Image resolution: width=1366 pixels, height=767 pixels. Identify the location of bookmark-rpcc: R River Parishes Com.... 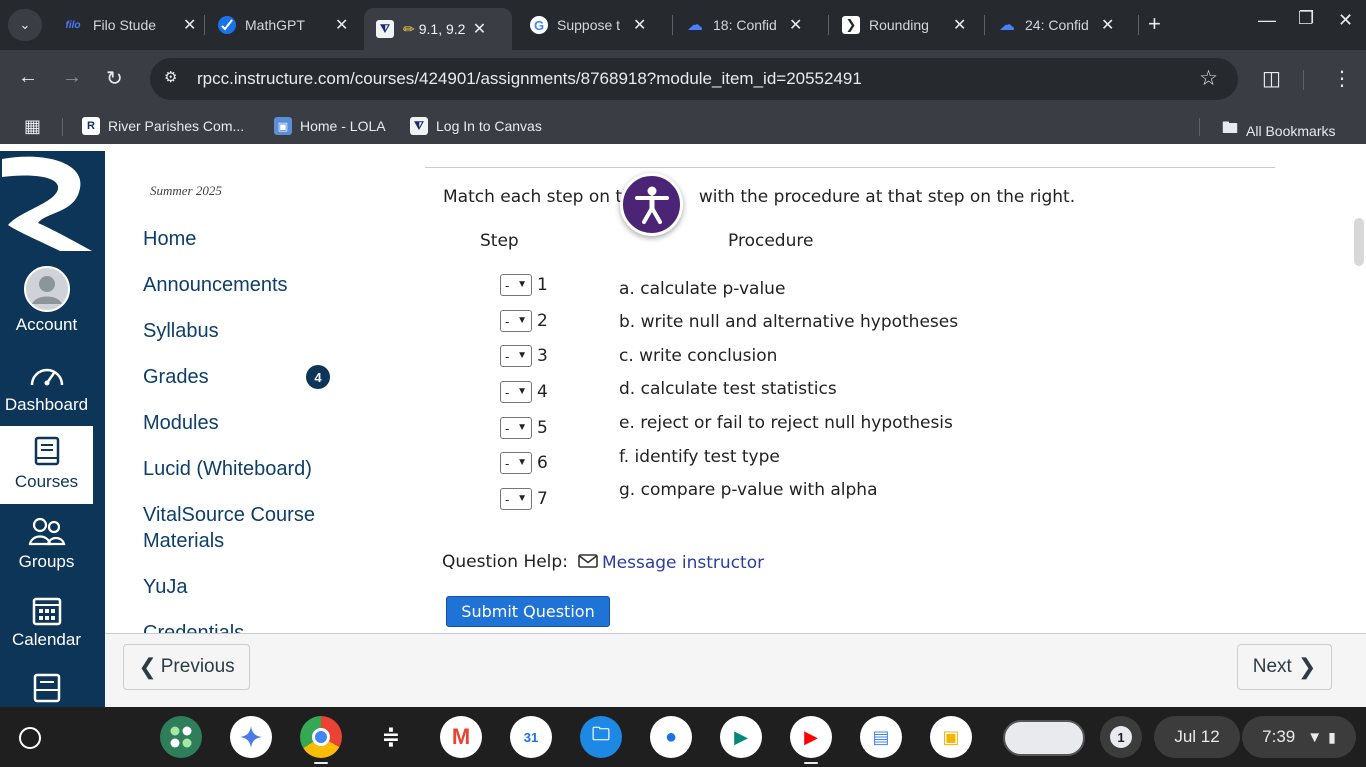
(163, 126).